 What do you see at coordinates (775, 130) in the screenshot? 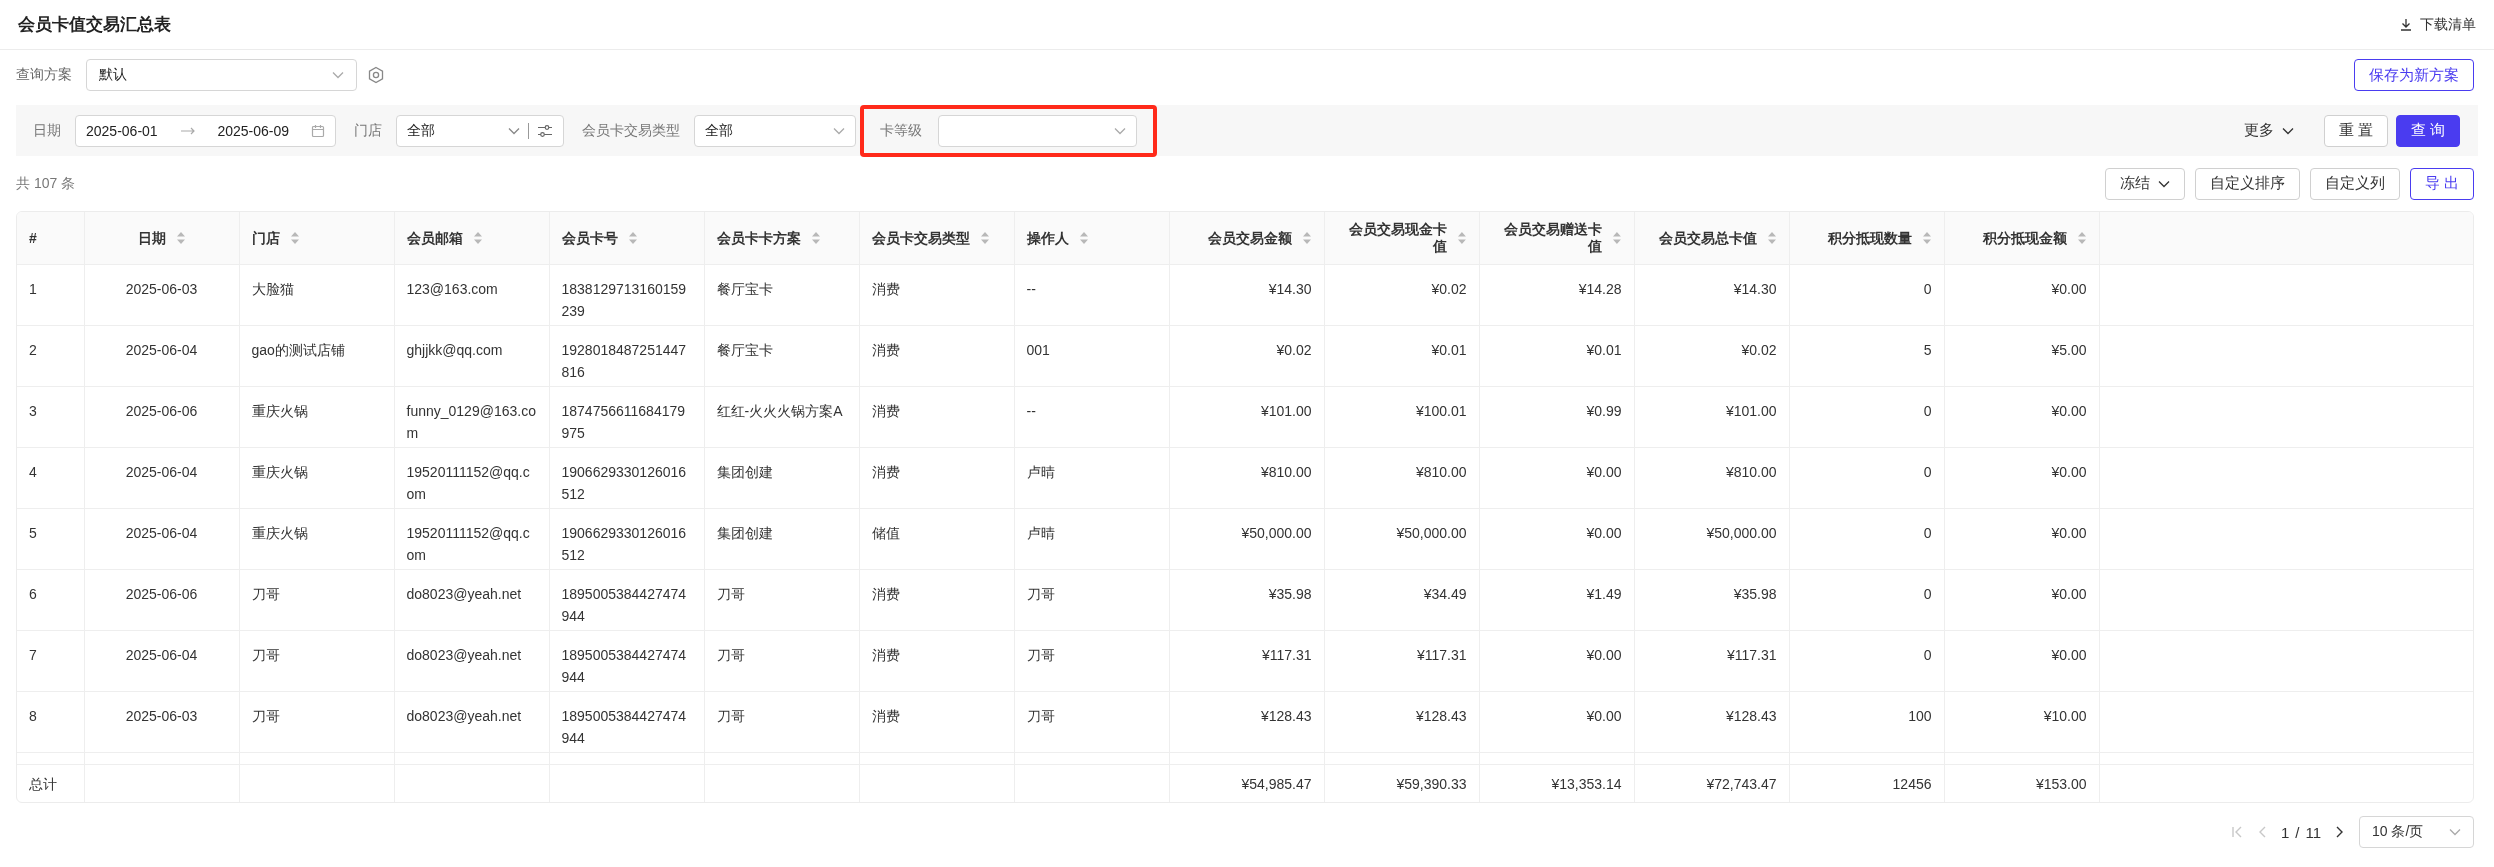
I see `filter-select: 全部` at bounding box center [775, 130].